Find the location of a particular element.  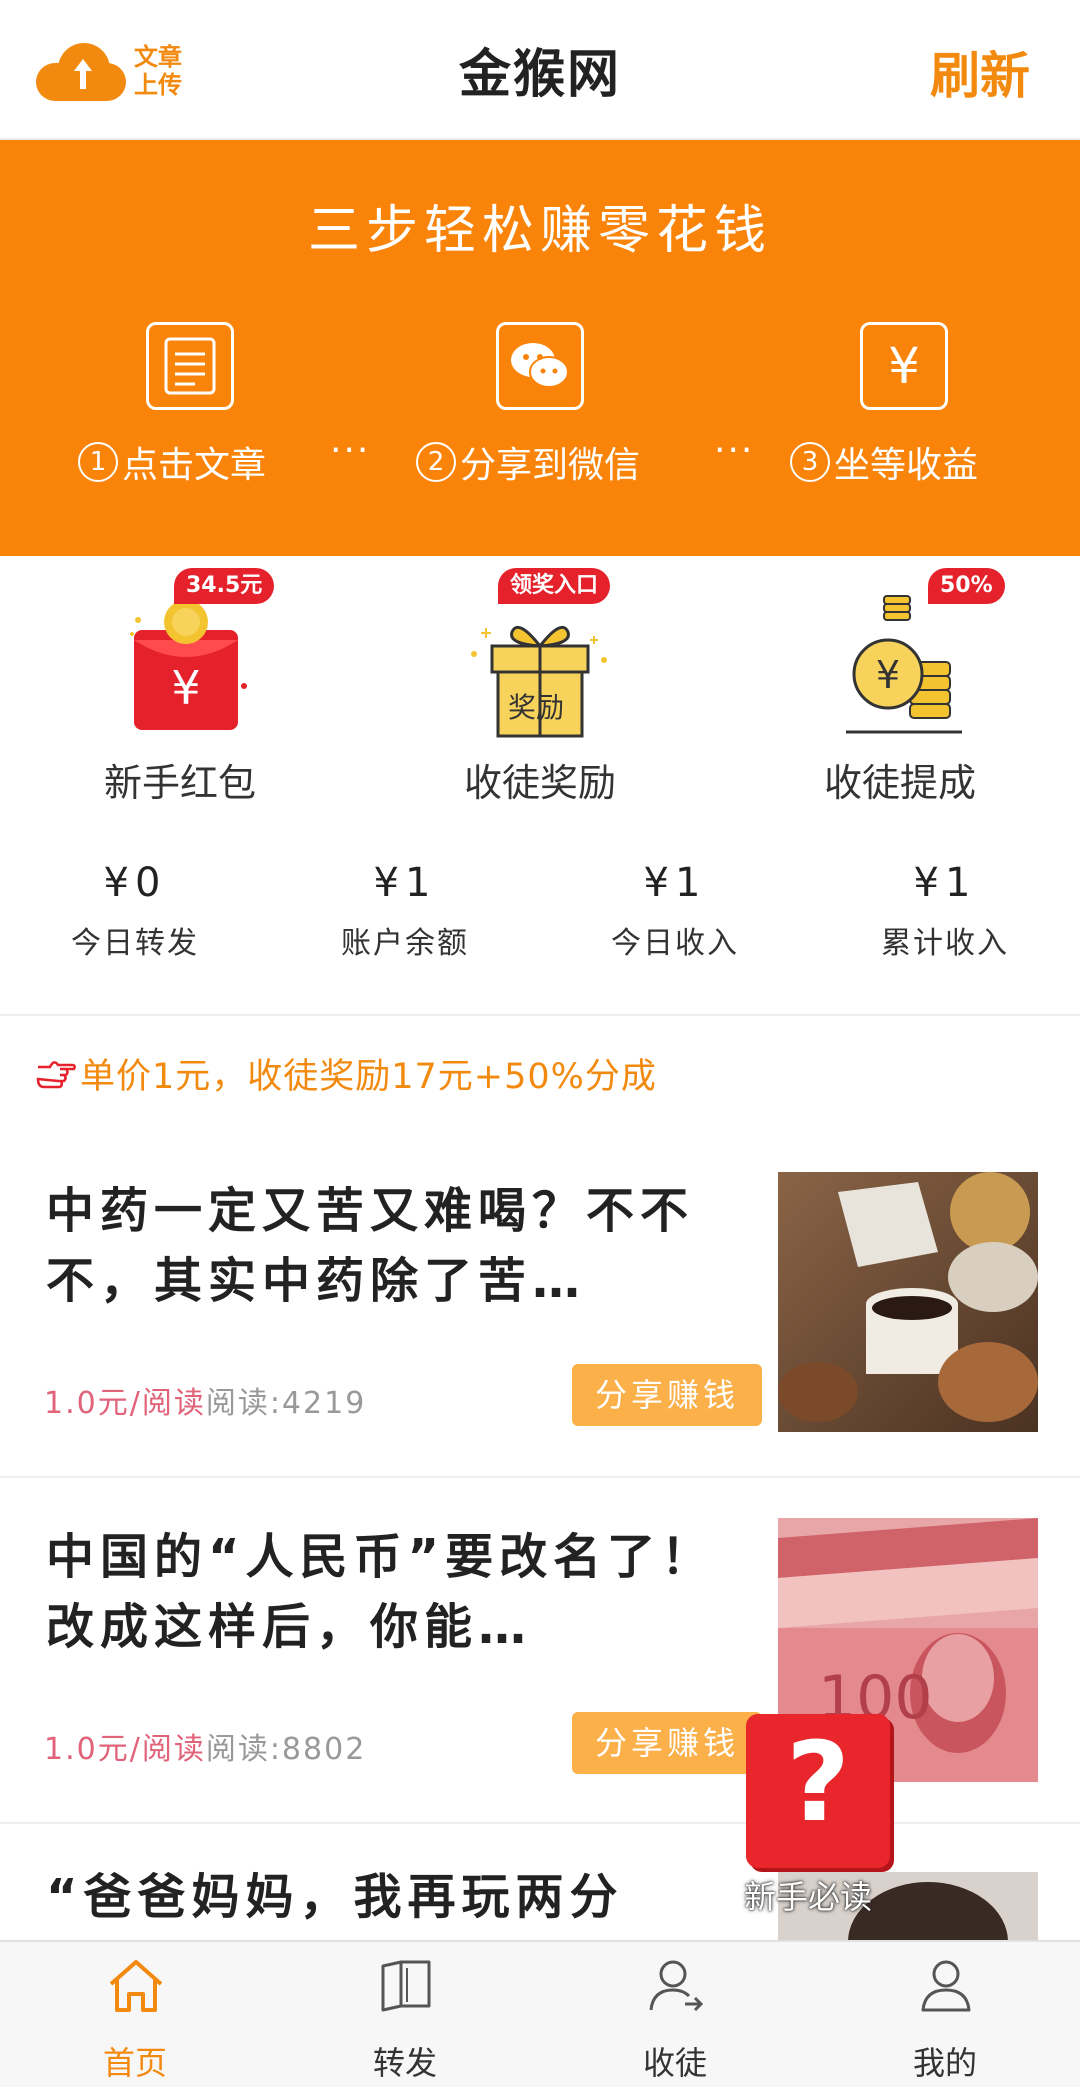

upload-article-button: 文章上传 is located at coordinates (116, 71).